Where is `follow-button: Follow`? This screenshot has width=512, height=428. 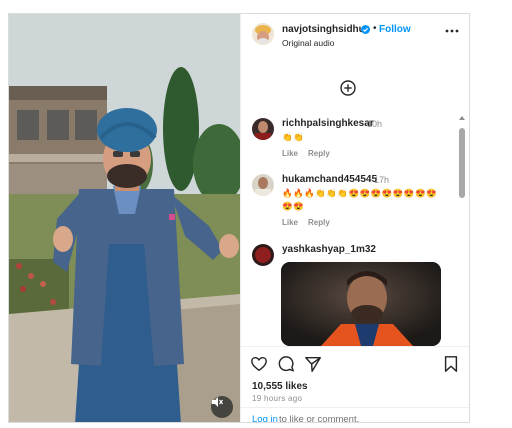
follow-button: Follow is located at coordinates (395, 29).